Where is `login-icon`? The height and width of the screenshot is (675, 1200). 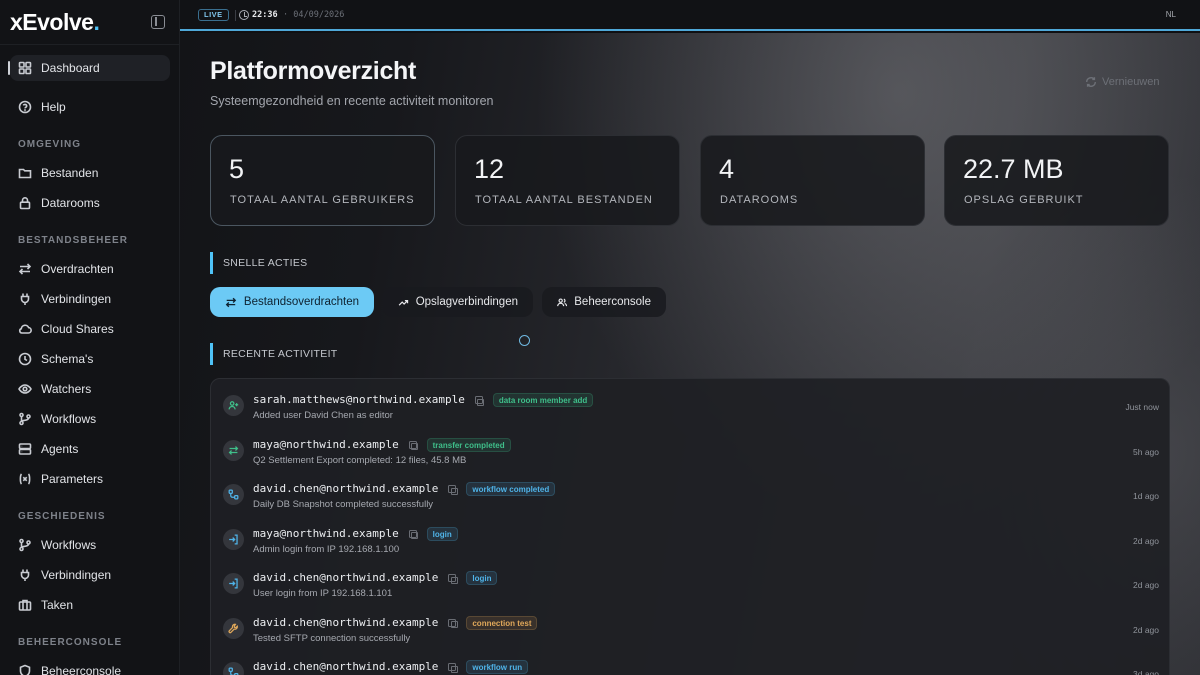
login-icon is located at coordinates (233, 583).